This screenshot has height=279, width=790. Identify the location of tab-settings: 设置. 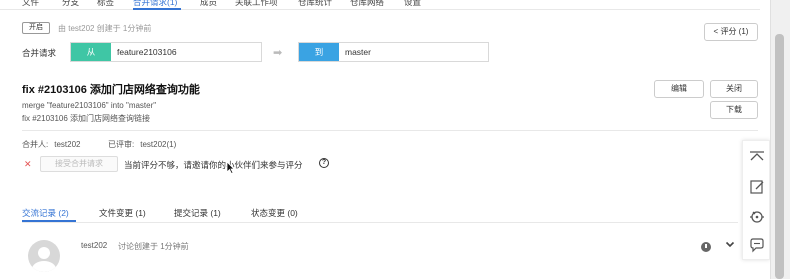
(412, 4).